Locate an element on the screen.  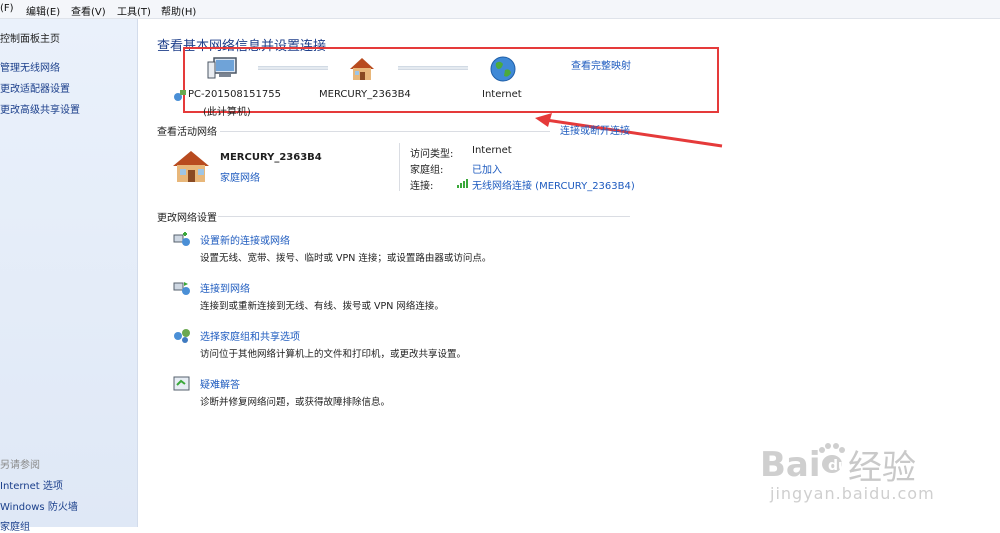
menu-help: 帮助(H) is located at coordinates (178, 10).